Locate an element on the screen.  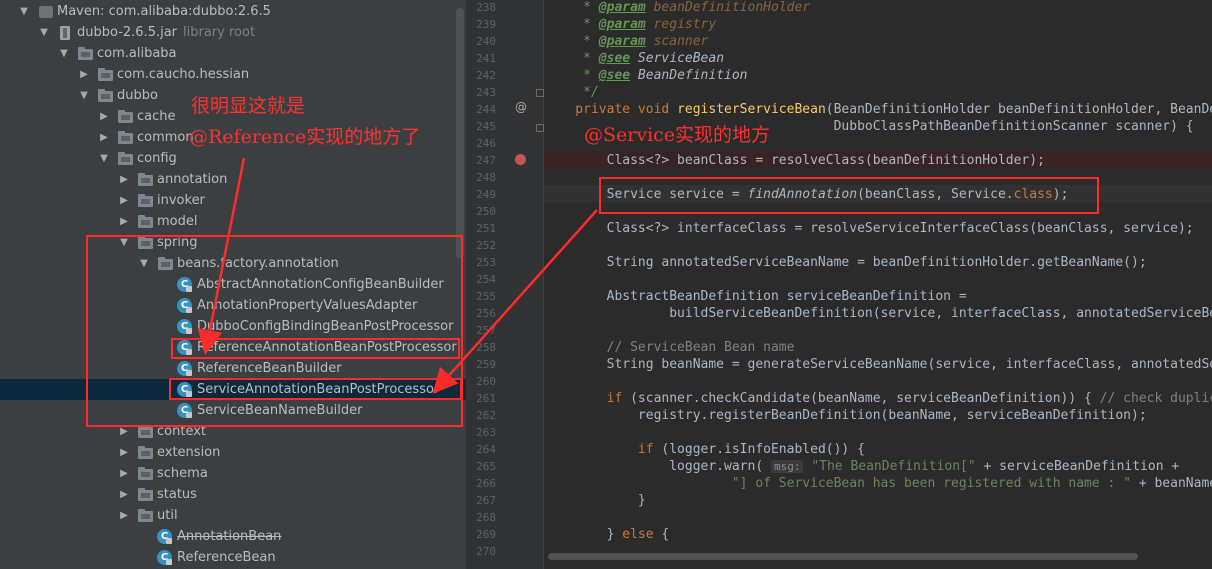
line-number: 263 is located at coordinates (486, 432).